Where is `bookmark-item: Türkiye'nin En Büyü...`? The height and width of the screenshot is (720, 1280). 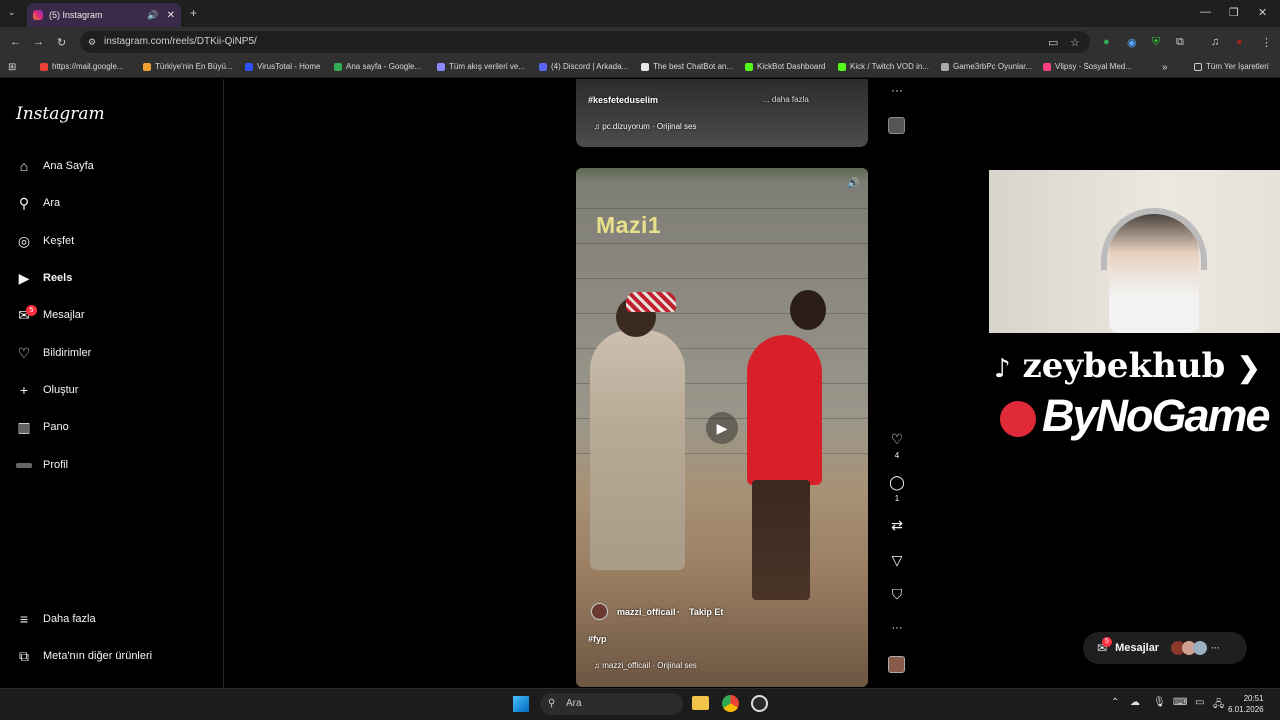
bookmark-item: Türkiye'nin En Büyü... is located at coordinates (188, 66).